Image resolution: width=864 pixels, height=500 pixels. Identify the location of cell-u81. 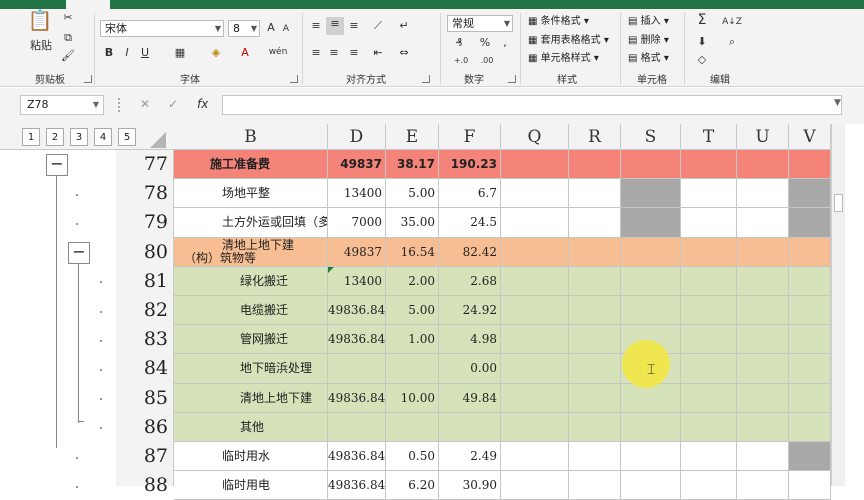
(763, 281).